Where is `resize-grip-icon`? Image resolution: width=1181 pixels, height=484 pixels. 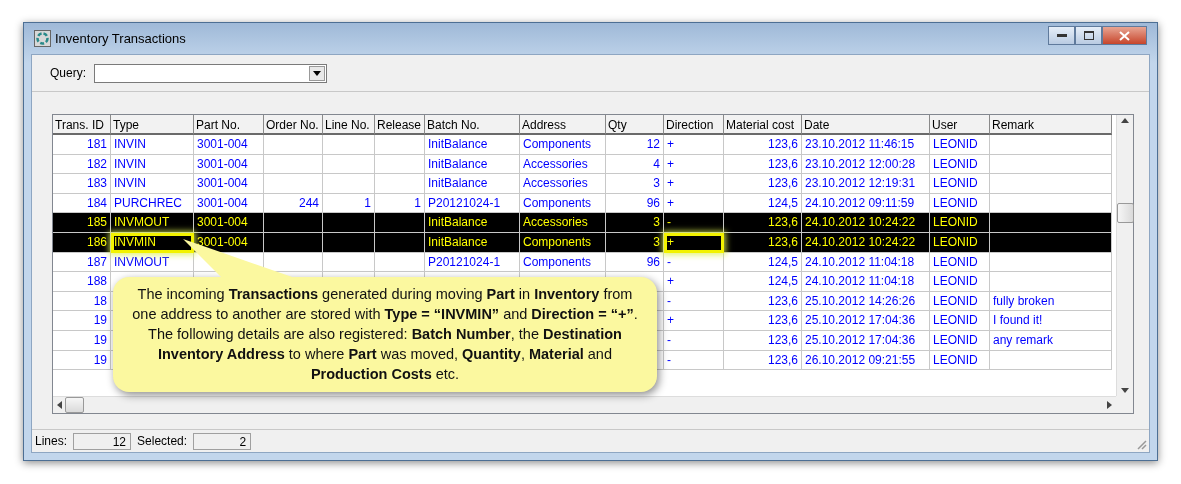
resize-grip-icon is located at coordinates (1141, 444).